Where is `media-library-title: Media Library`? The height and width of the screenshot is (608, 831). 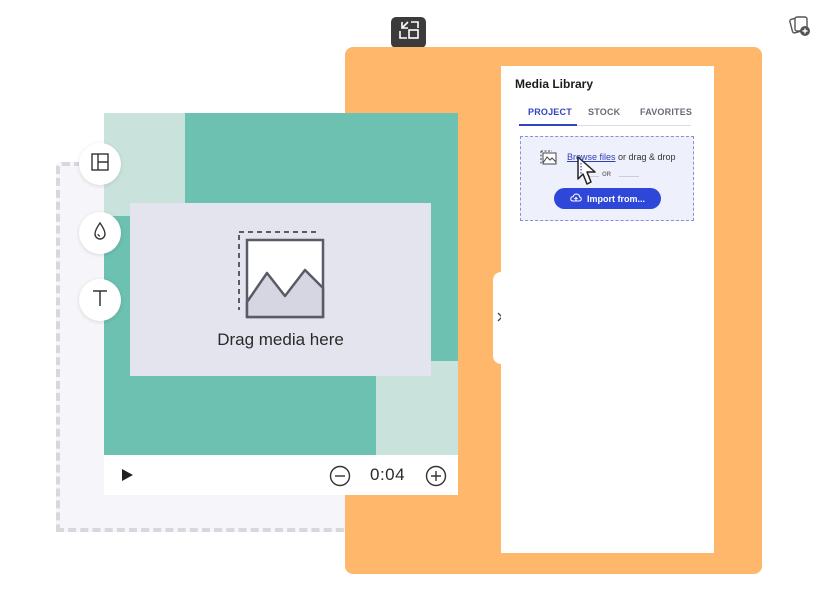
media-library-title: Media Library is located at coordinates (554, 84).